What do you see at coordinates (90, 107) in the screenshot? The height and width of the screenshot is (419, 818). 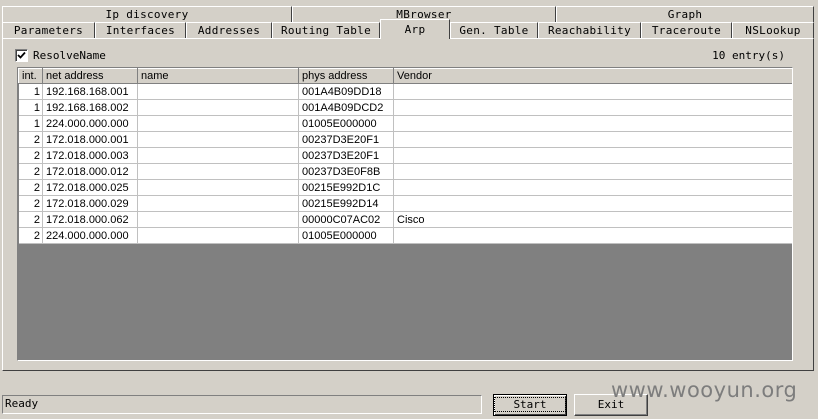 I see `cell-net-address: 192.168.168.002` at bounding box center [90, 107].